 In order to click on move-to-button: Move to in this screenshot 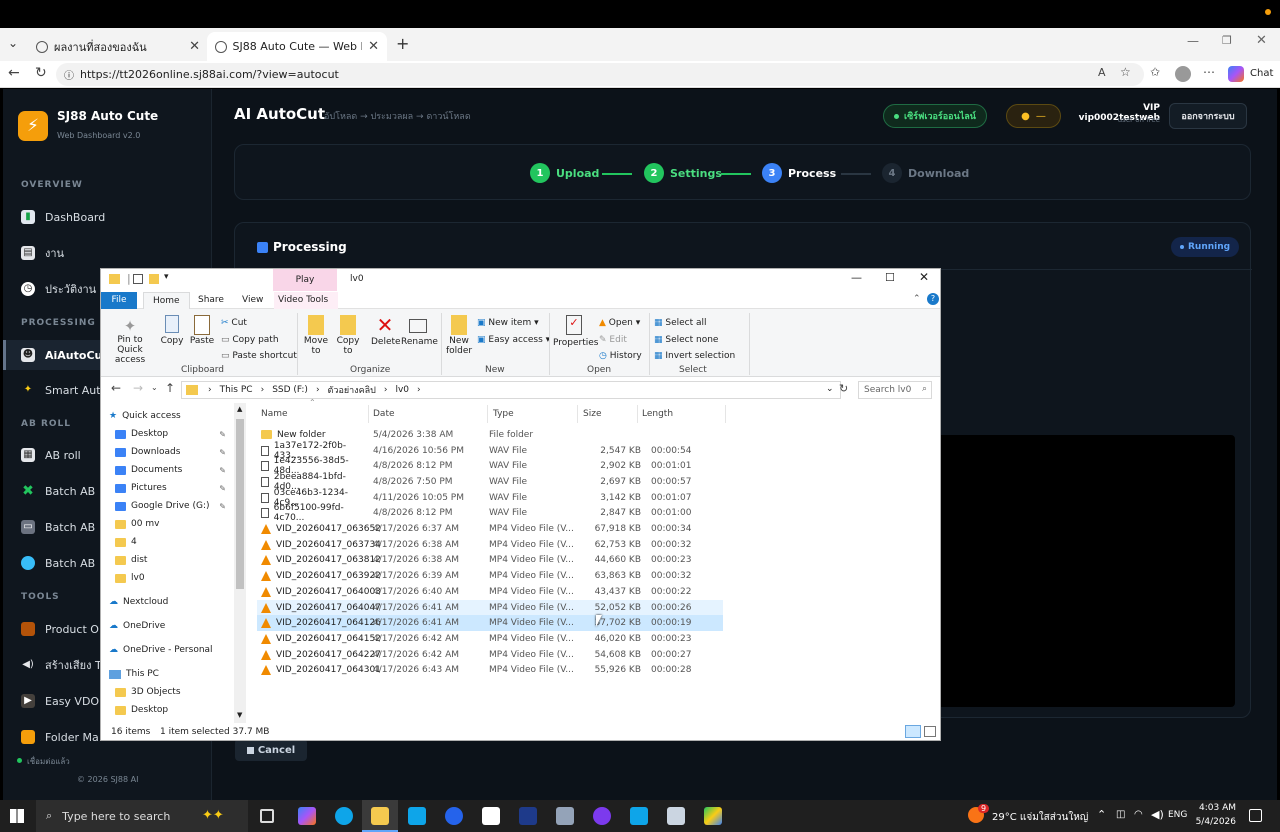, I will do `click(316, 335)`.